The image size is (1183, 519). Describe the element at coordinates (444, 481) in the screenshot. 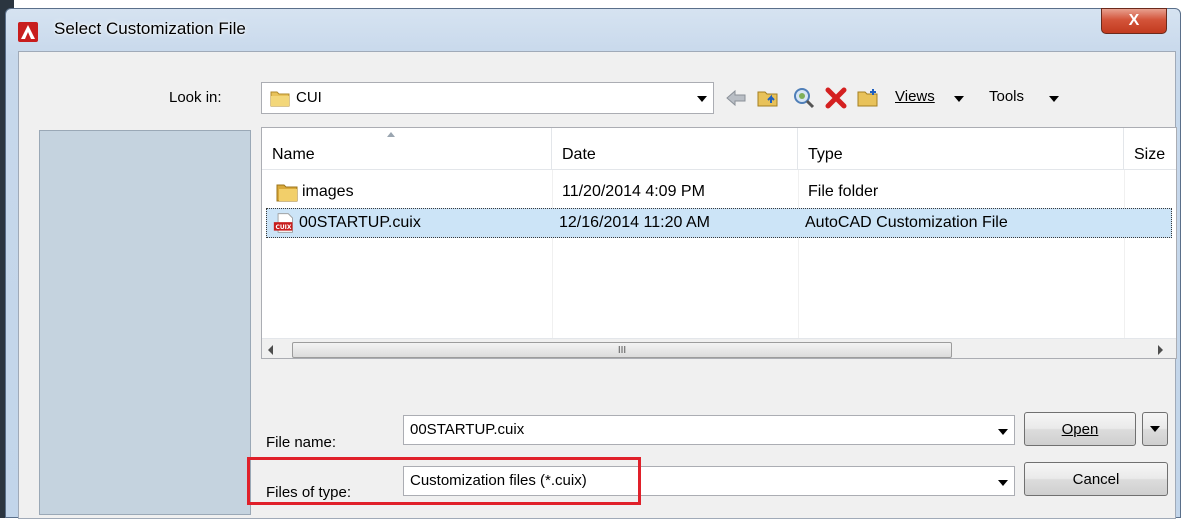

I see `annotation-highlight-box` at that location.